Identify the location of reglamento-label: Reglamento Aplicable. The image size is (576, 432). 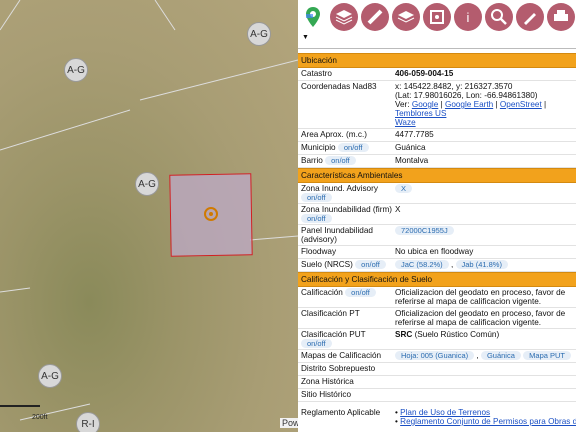
(341, 412).